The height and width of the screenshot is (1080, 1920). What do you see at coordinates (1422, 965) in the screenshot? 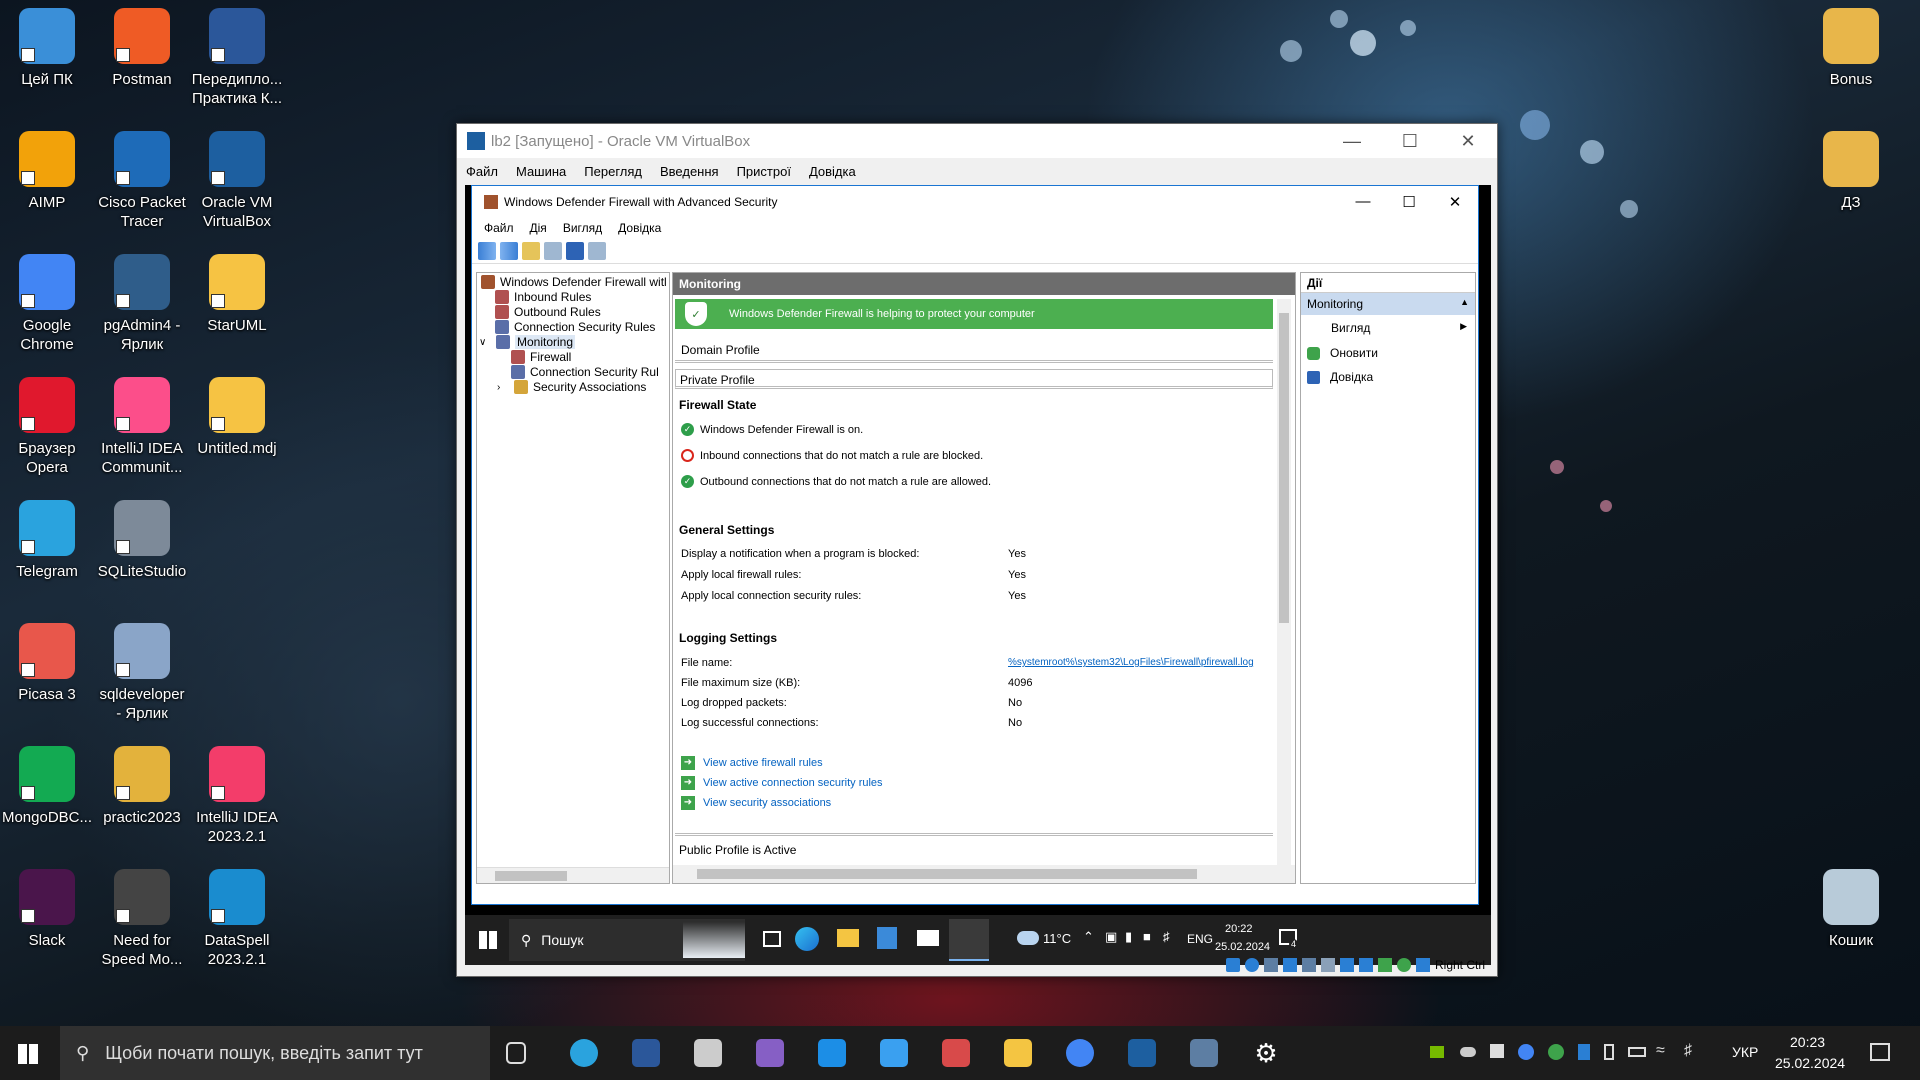
I see `keyboard-capture-icon` at bounding box center [1422, 965].